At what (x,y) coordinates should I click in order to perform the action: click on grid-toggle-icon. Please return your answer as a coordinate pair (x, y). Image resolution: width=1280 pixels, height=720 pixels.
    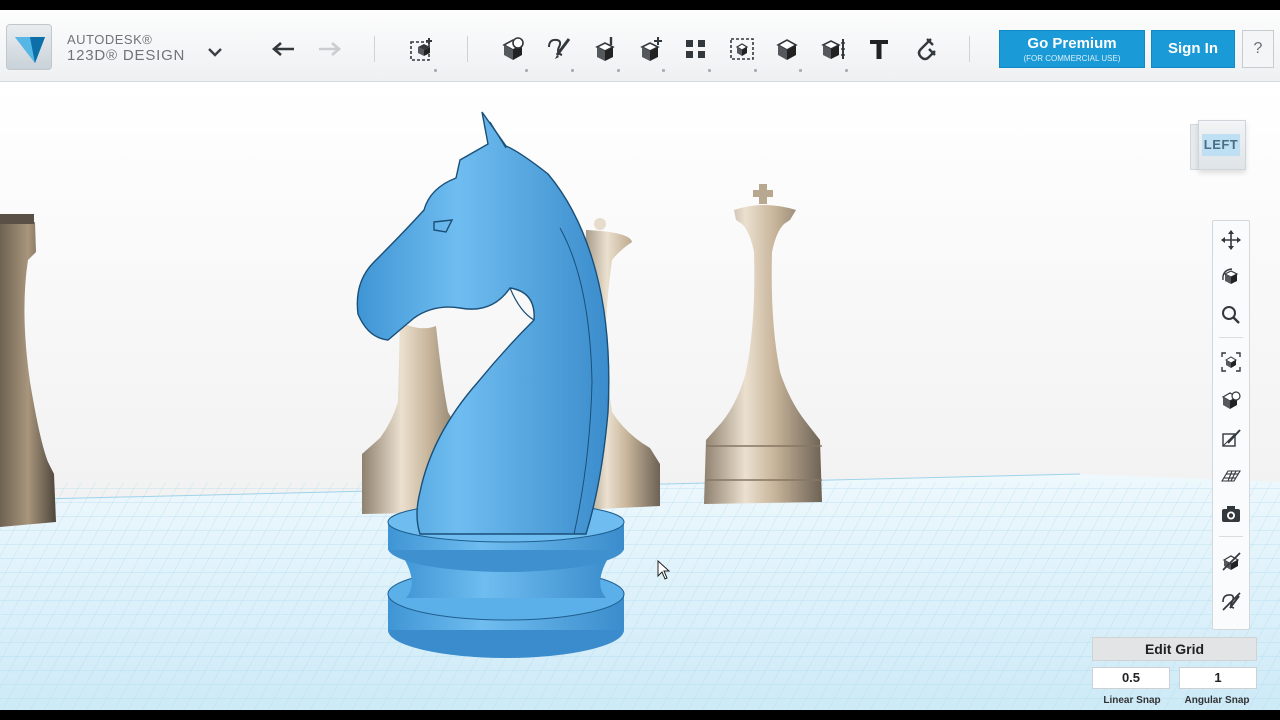
    Looking at the image, I should click on (1231, 476).